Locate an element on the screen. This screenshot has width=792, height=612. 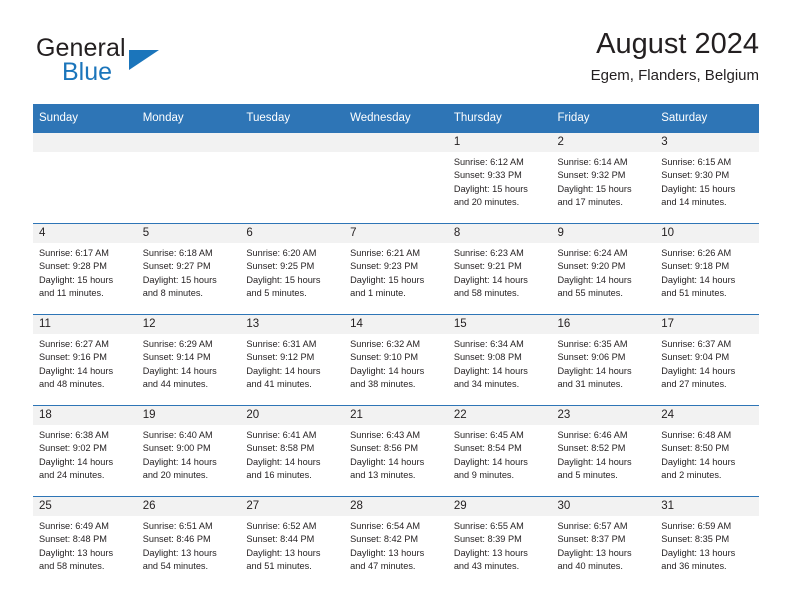
sunset-text: Sunset: 8:50 PM is located at coordinates (695, 448).